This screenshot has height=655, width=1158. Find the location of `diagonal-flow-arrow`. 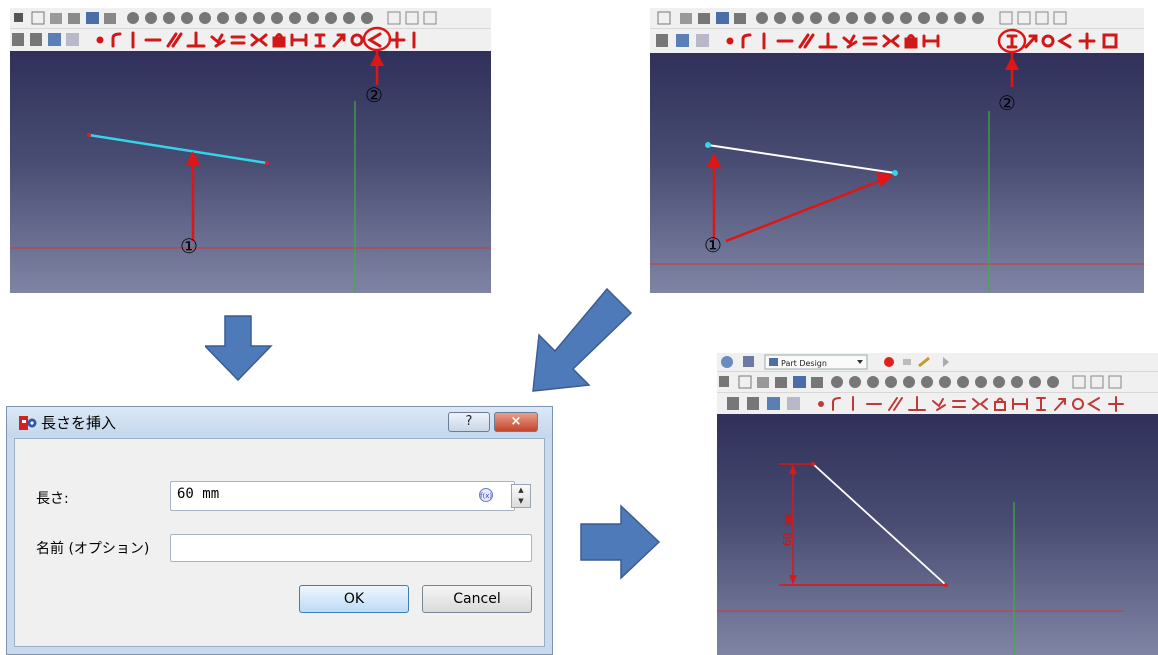

diagonal-flow-arrow is located at coordinates (582, 339).